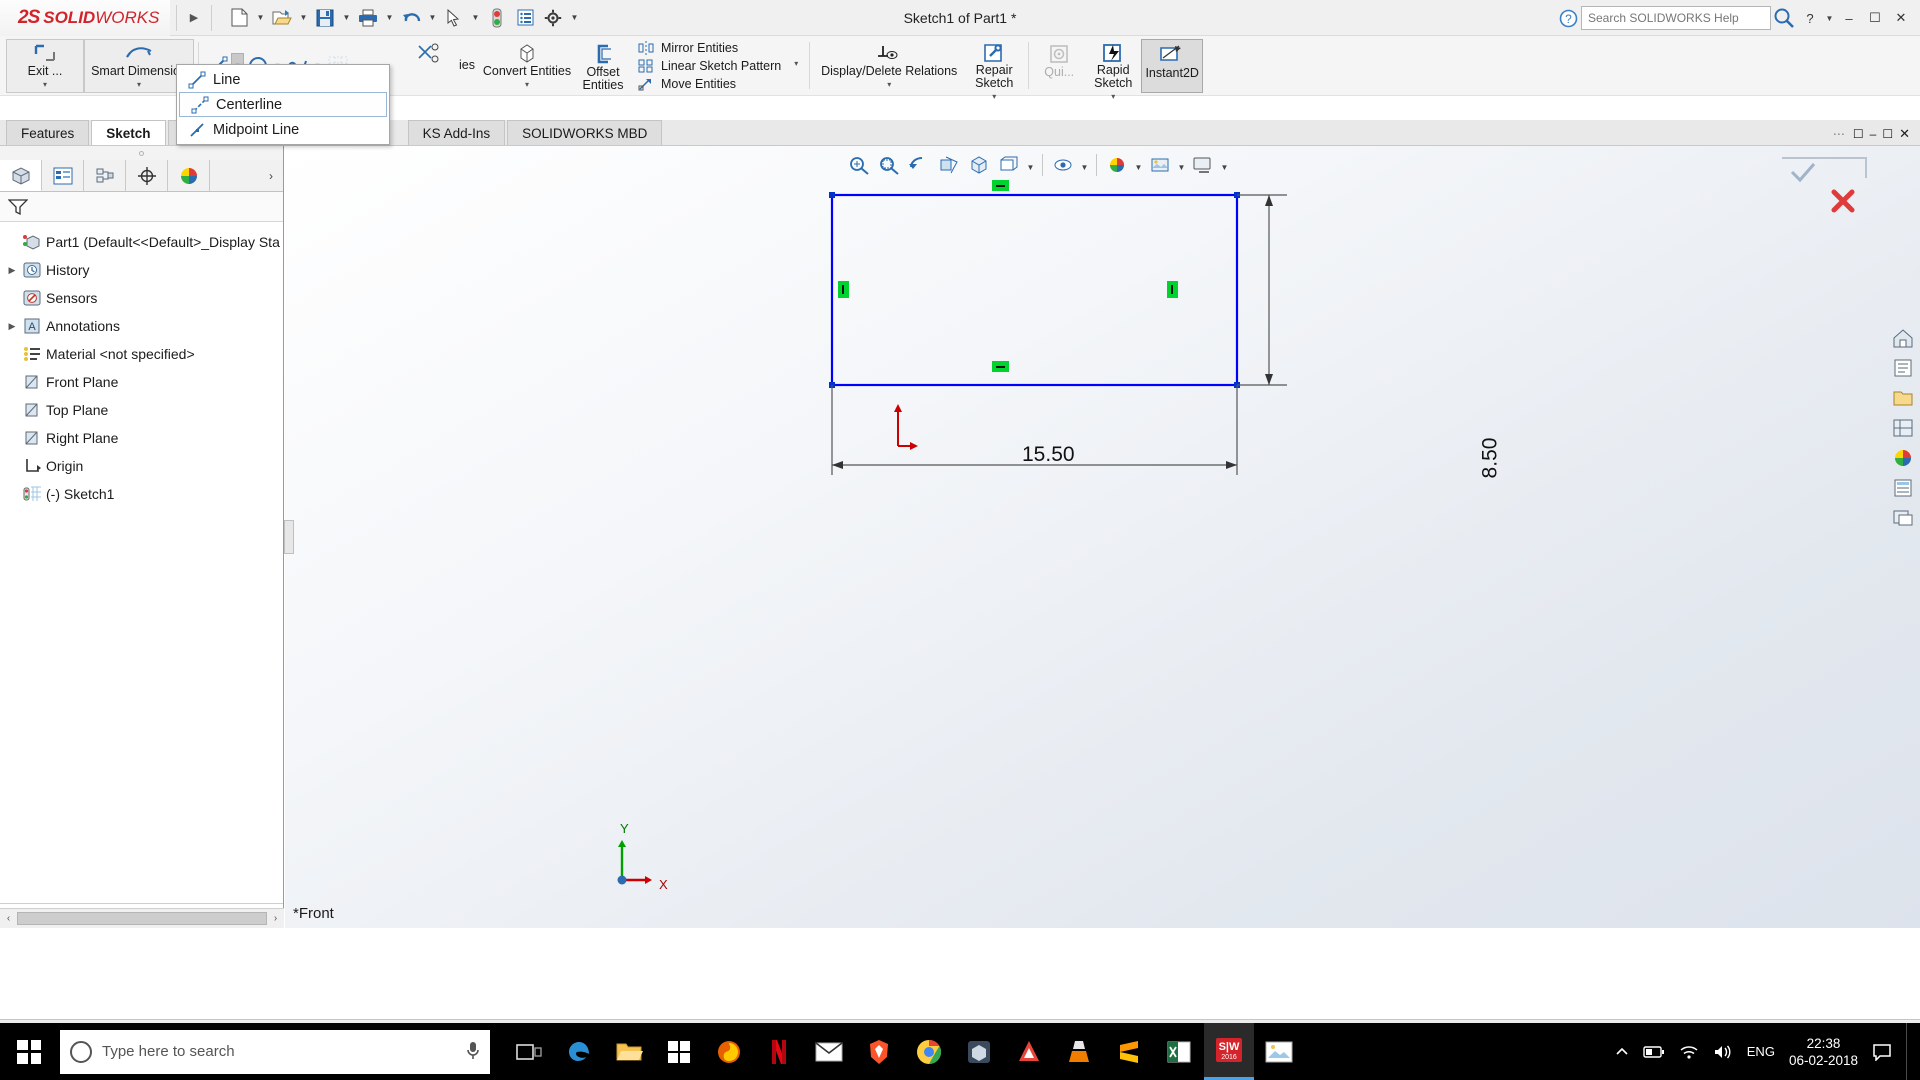 This screenshot has width=1920, height=1080. What do you see at coordinates (1676, 18) in the screenshot?
I see `help-search-input: Search SOLIDWORKS Help` at bounding box center [1676, 18].